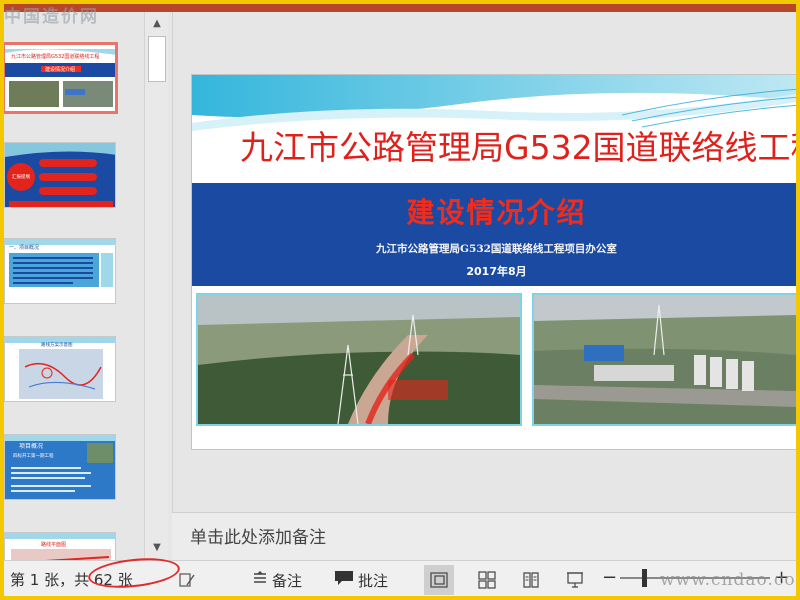 Image resolution: width=800 pixels, height=600 pixels. What do you see at coordinates (157, 24) in the screenshot?
I see `scroll-up-icon: ▲` at bounding box center [157, 24].